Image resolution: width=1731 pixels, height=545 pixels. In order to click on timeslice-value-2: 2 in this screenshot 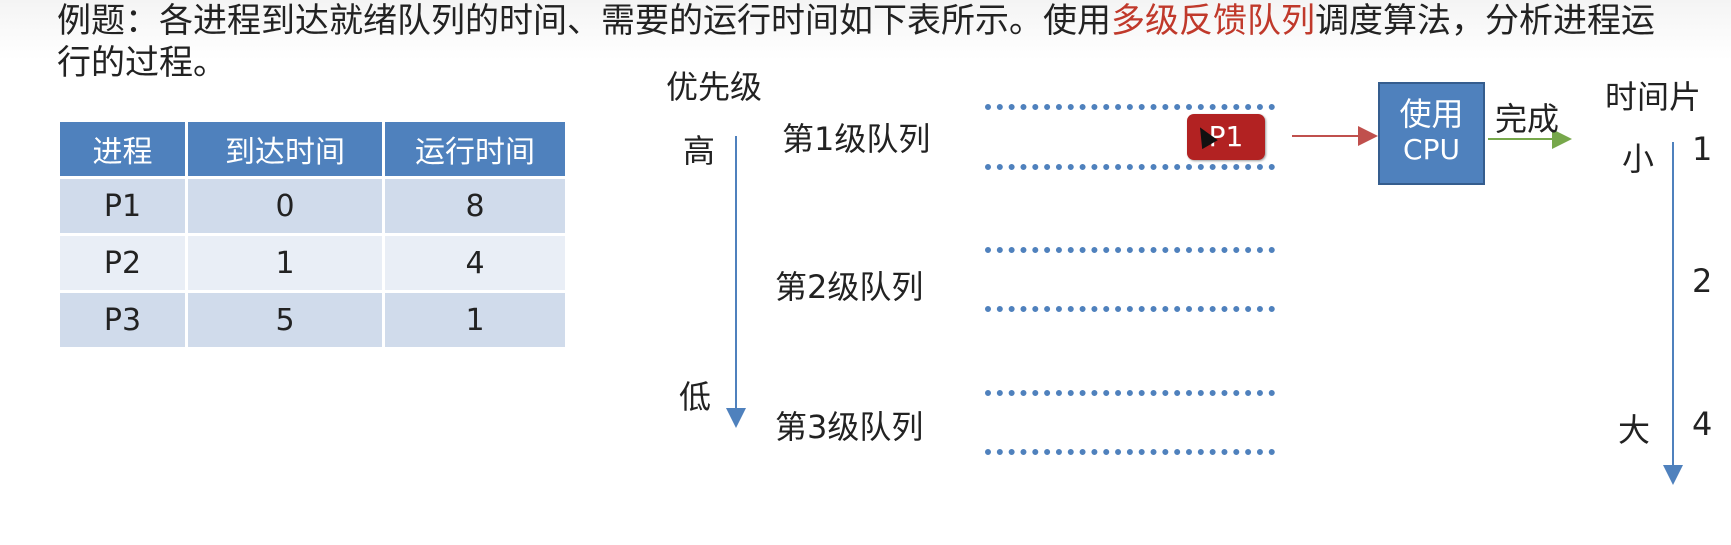, I will do `click(1702, 281)`.